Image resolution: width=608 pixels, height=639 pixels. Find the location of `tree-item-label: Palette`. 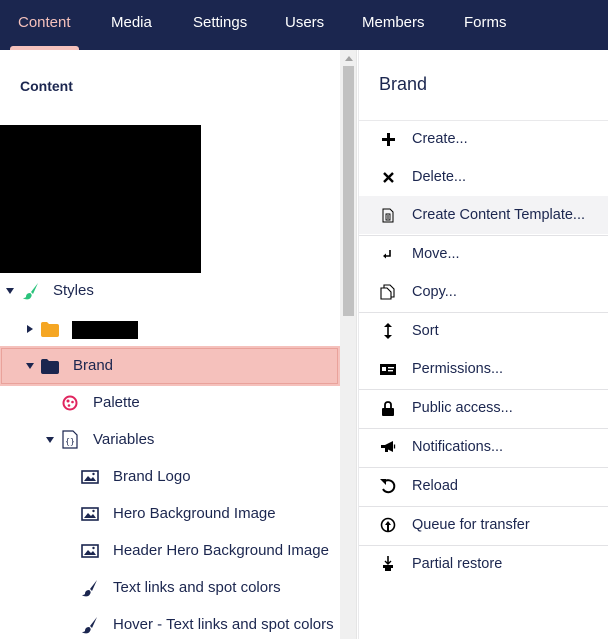

tree-item-label: Palette is located at coordinates (116, 402).